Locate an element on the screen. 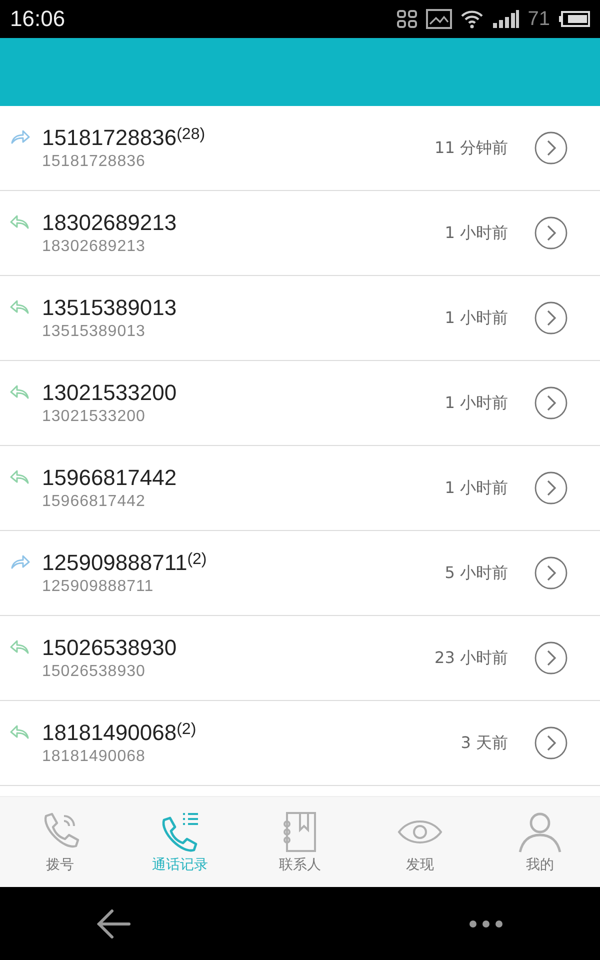 The image size is (600, 960). call-time: 11 分钟前 is located at coordinates (471, 148).